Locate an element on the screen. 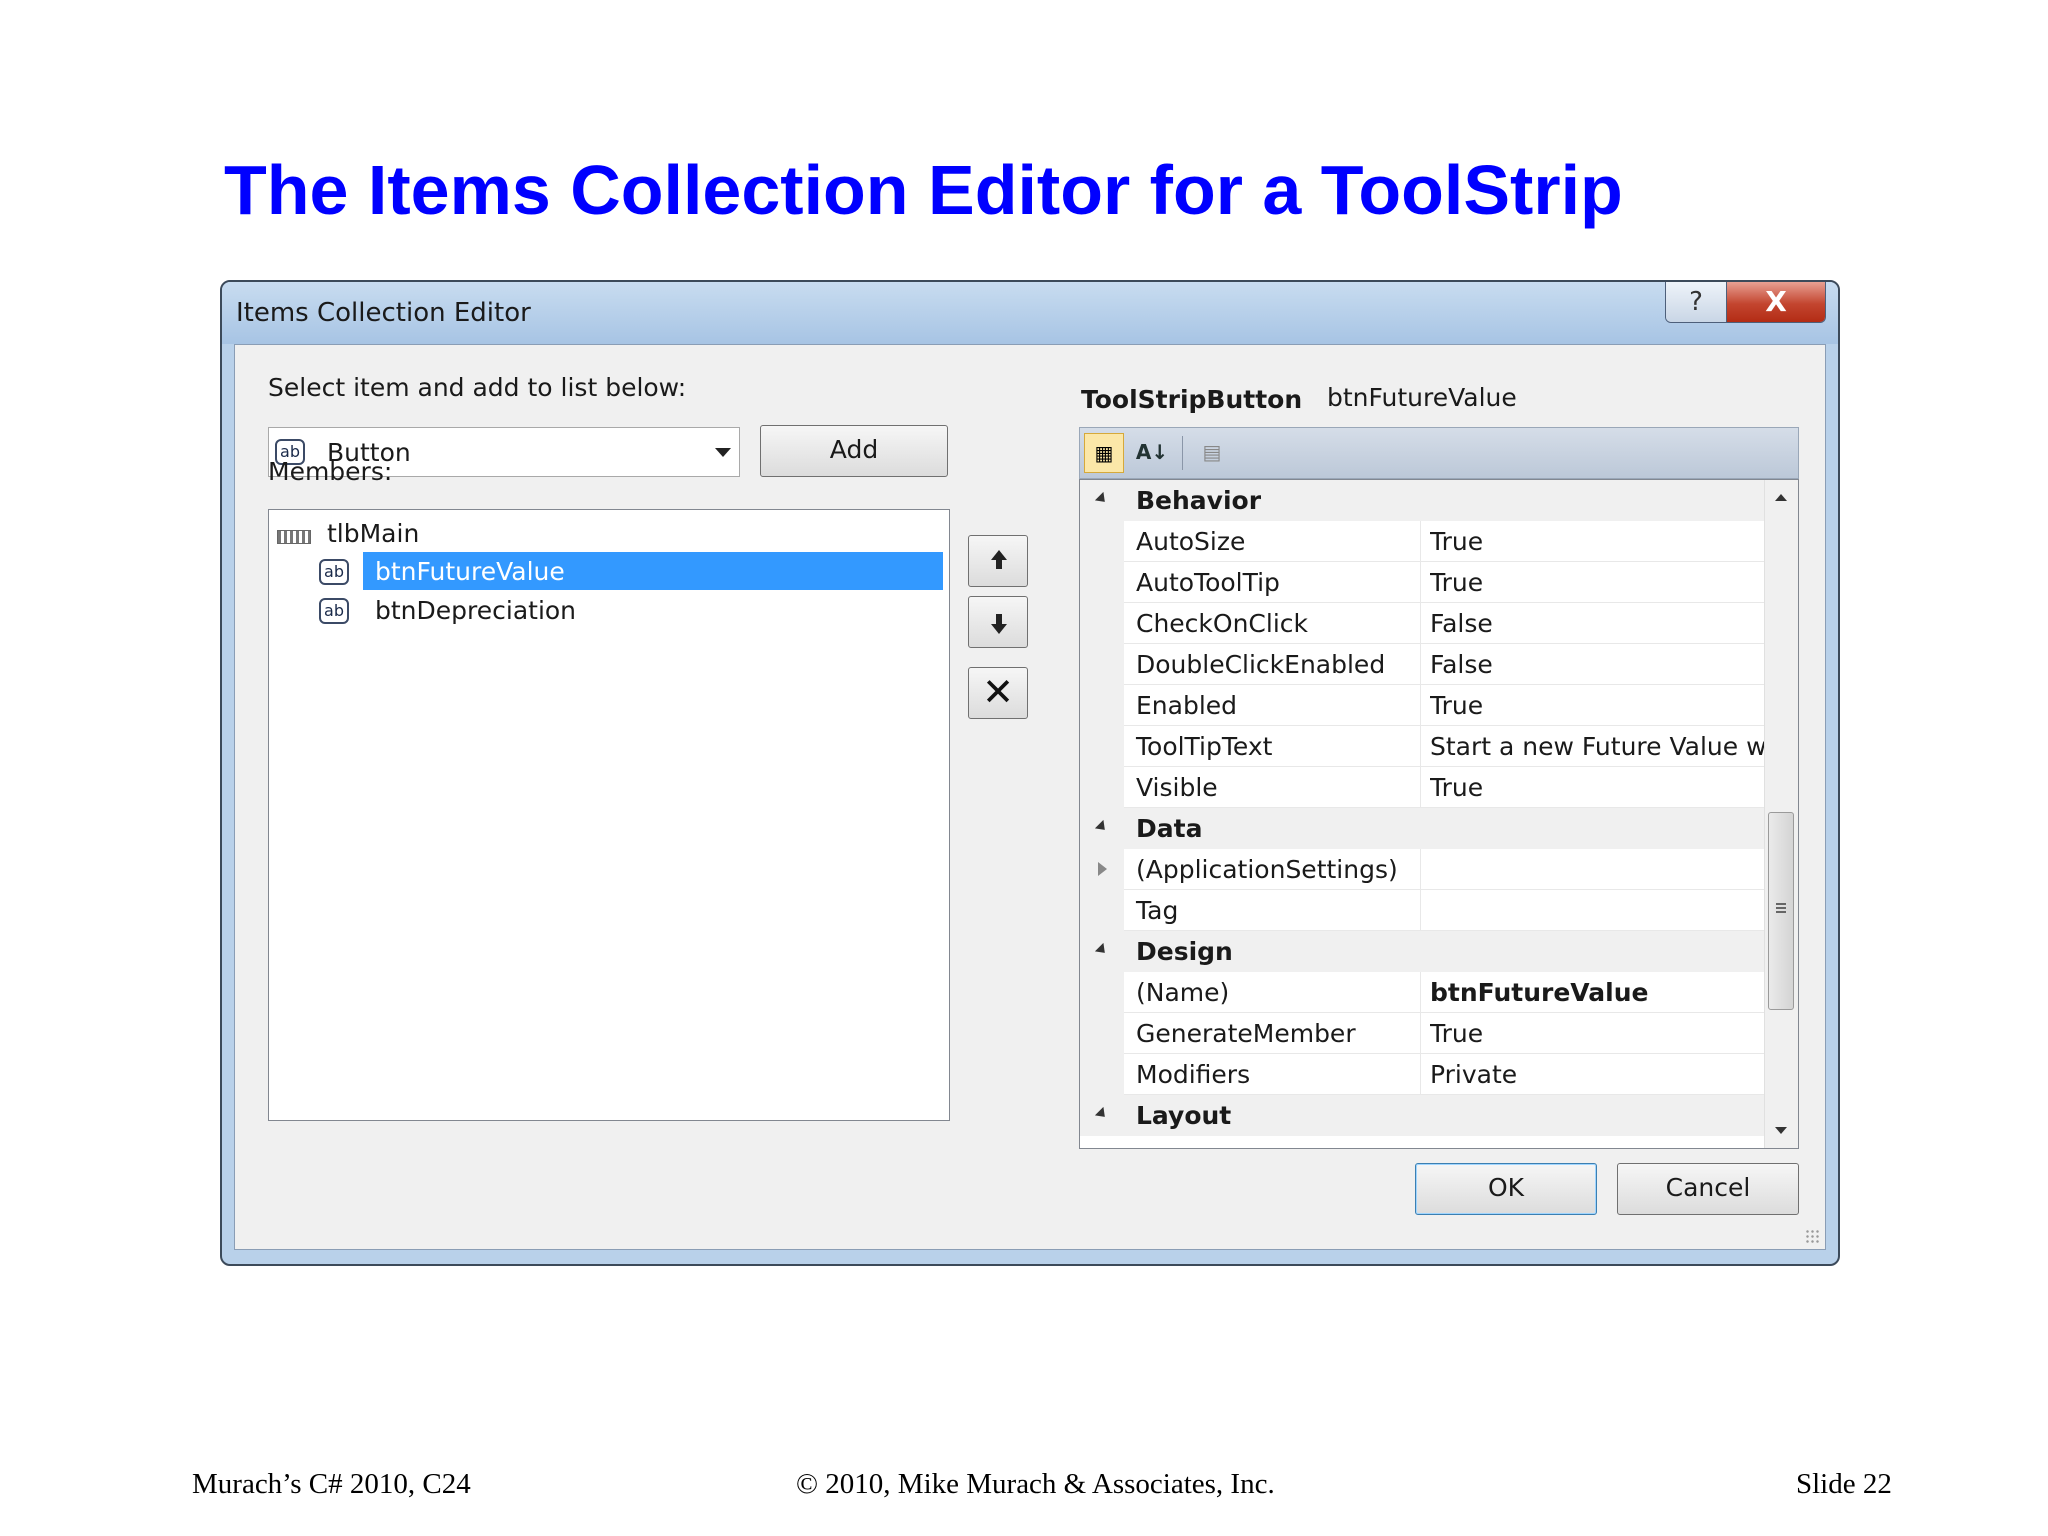 Image resolution: width=2048 pixels, height=1536 pixels. chevron-down-icon is located at coordinates (723, 452).